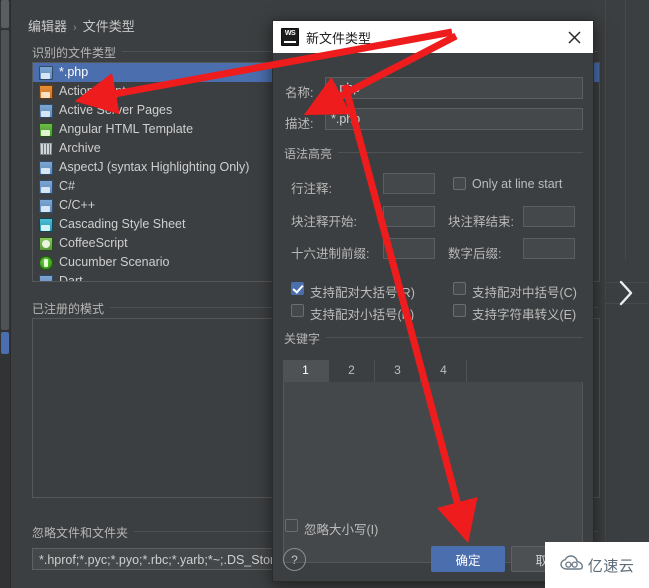  What do you see at coordinates (299, 124) in the screenshot?
I see `description-label: 描述:` at bounding box center [299, 124].